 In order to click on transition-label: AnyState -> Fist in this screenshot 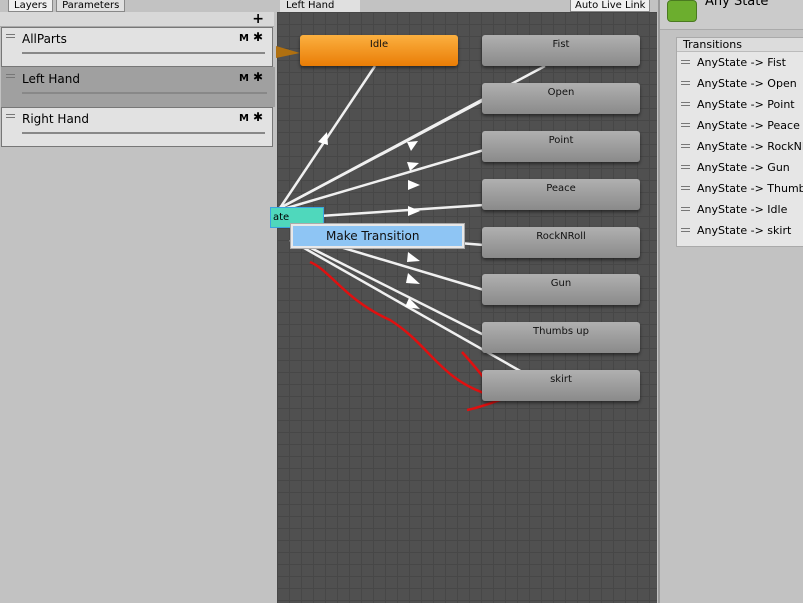, I will do `click(741, 62)`.